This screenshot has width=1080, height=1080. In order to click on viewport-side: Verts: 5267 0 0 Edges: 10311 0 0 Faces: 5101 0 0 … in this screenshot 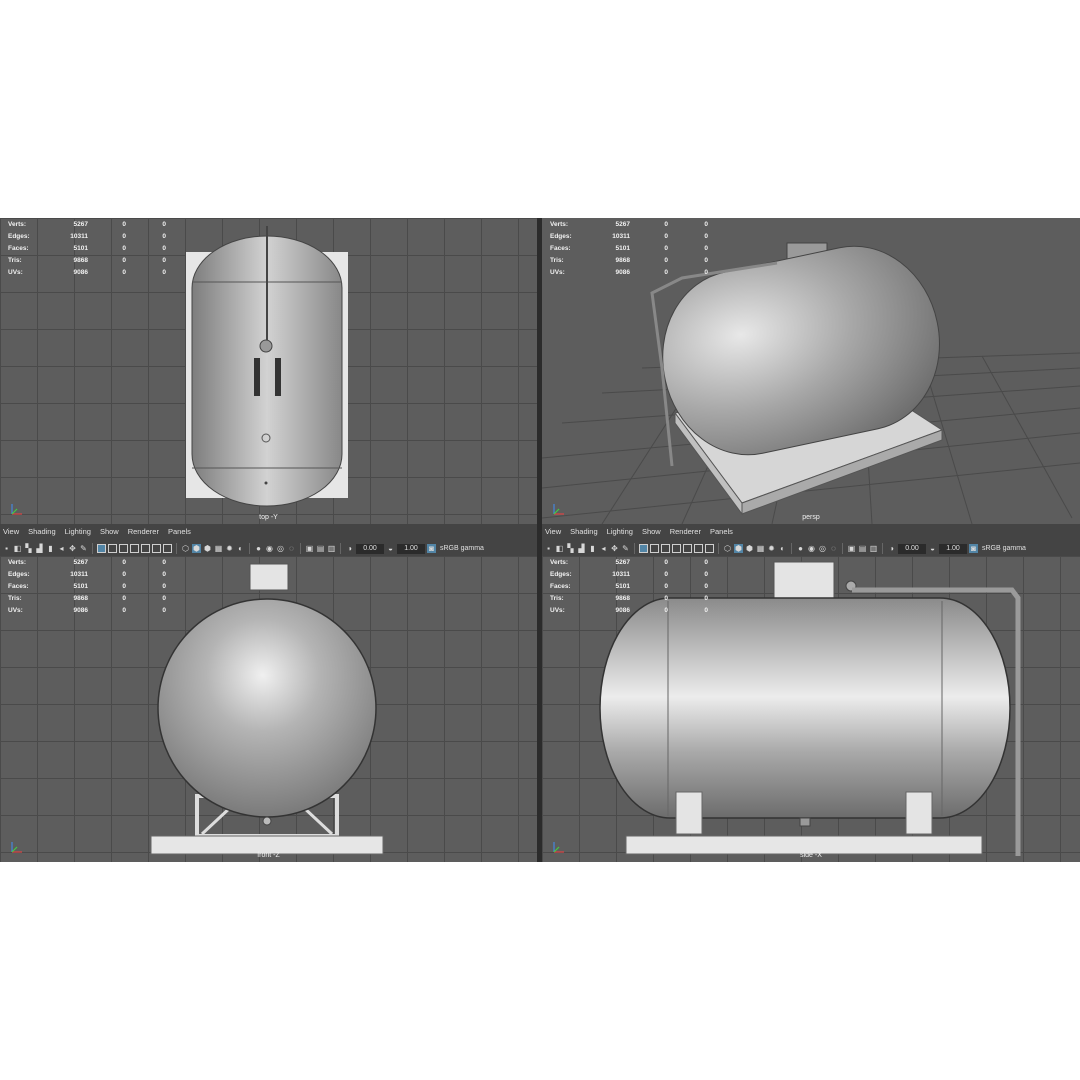, I will do `click(811, 709)`.